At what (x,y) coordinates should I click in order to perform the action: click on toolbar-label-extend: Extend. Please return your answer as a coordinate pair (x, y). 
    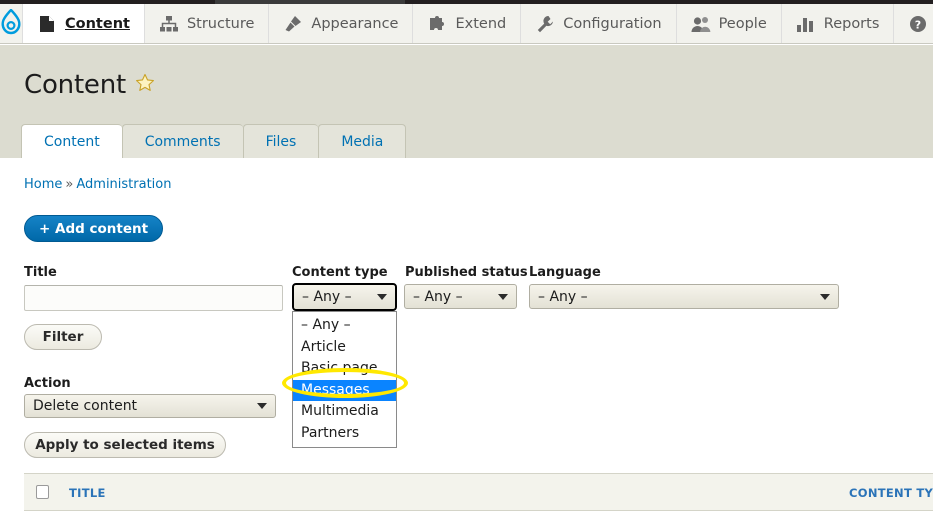
    Looking at the image, I should click on (481, 23).